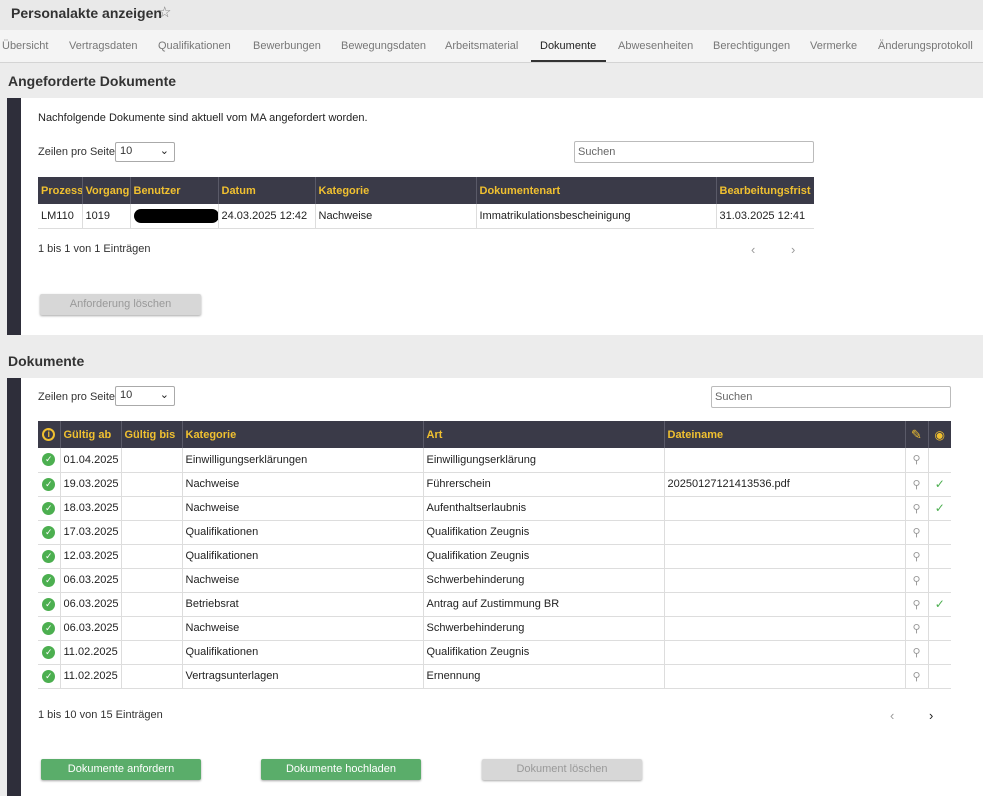  I want to click on delete-document-button: Dokument löschen, so click(562, 769).